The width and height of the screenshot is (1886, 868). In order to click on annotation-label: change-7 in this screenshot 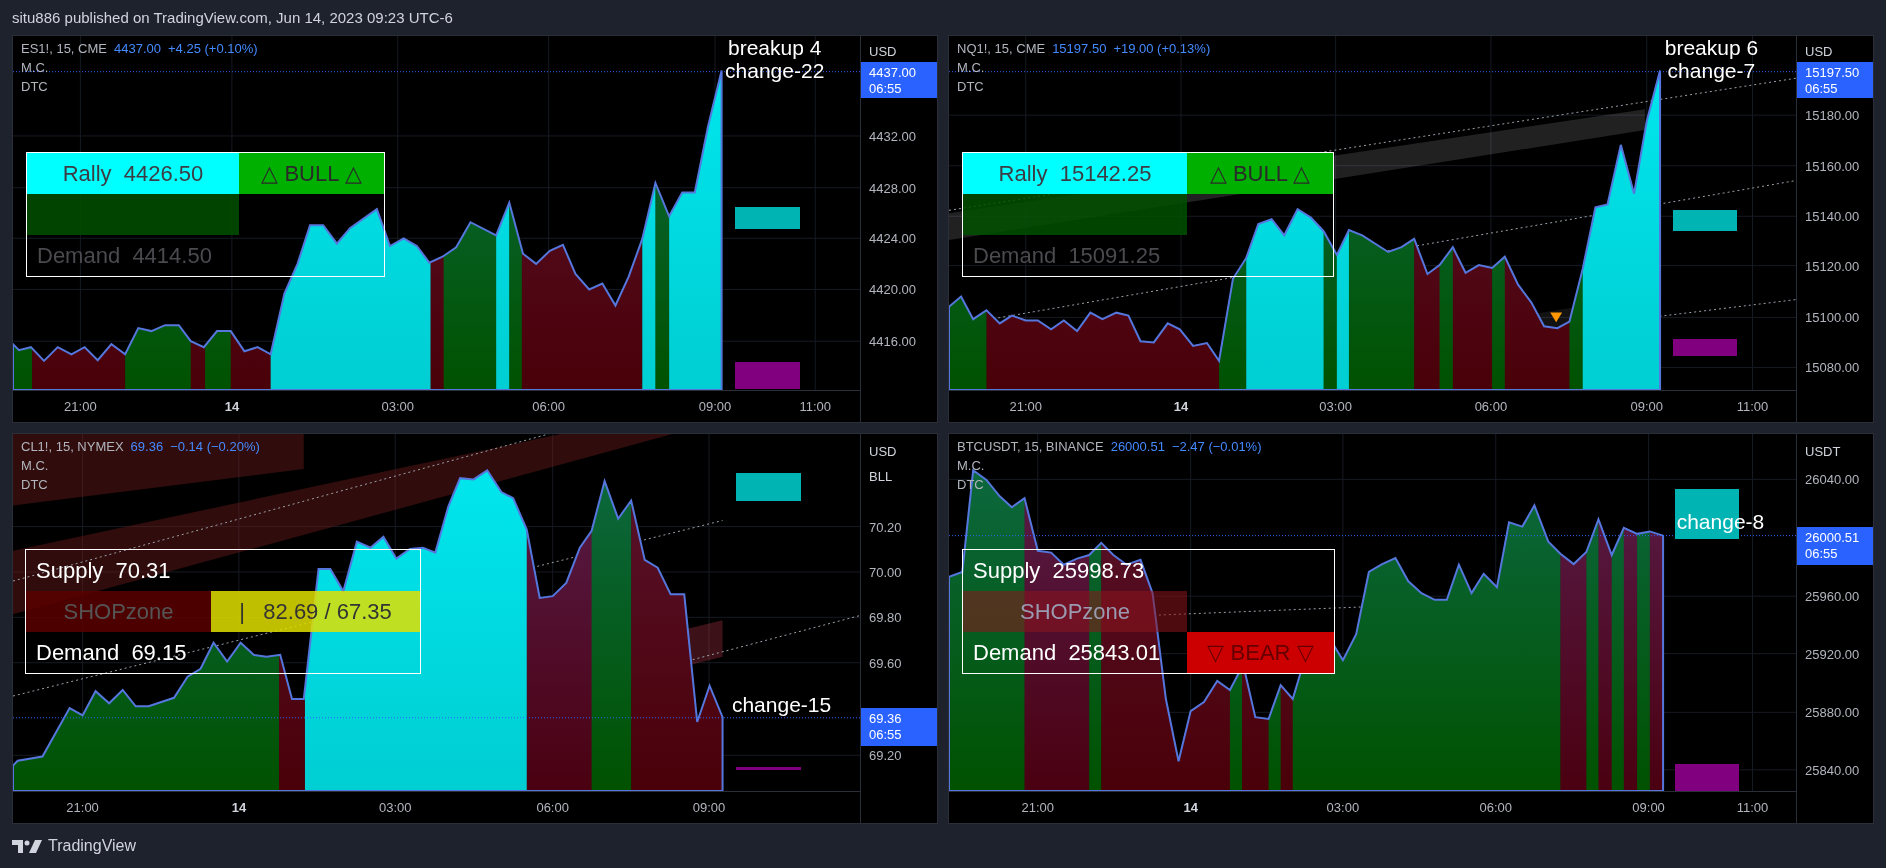, I will do `click(1711, 70)`.